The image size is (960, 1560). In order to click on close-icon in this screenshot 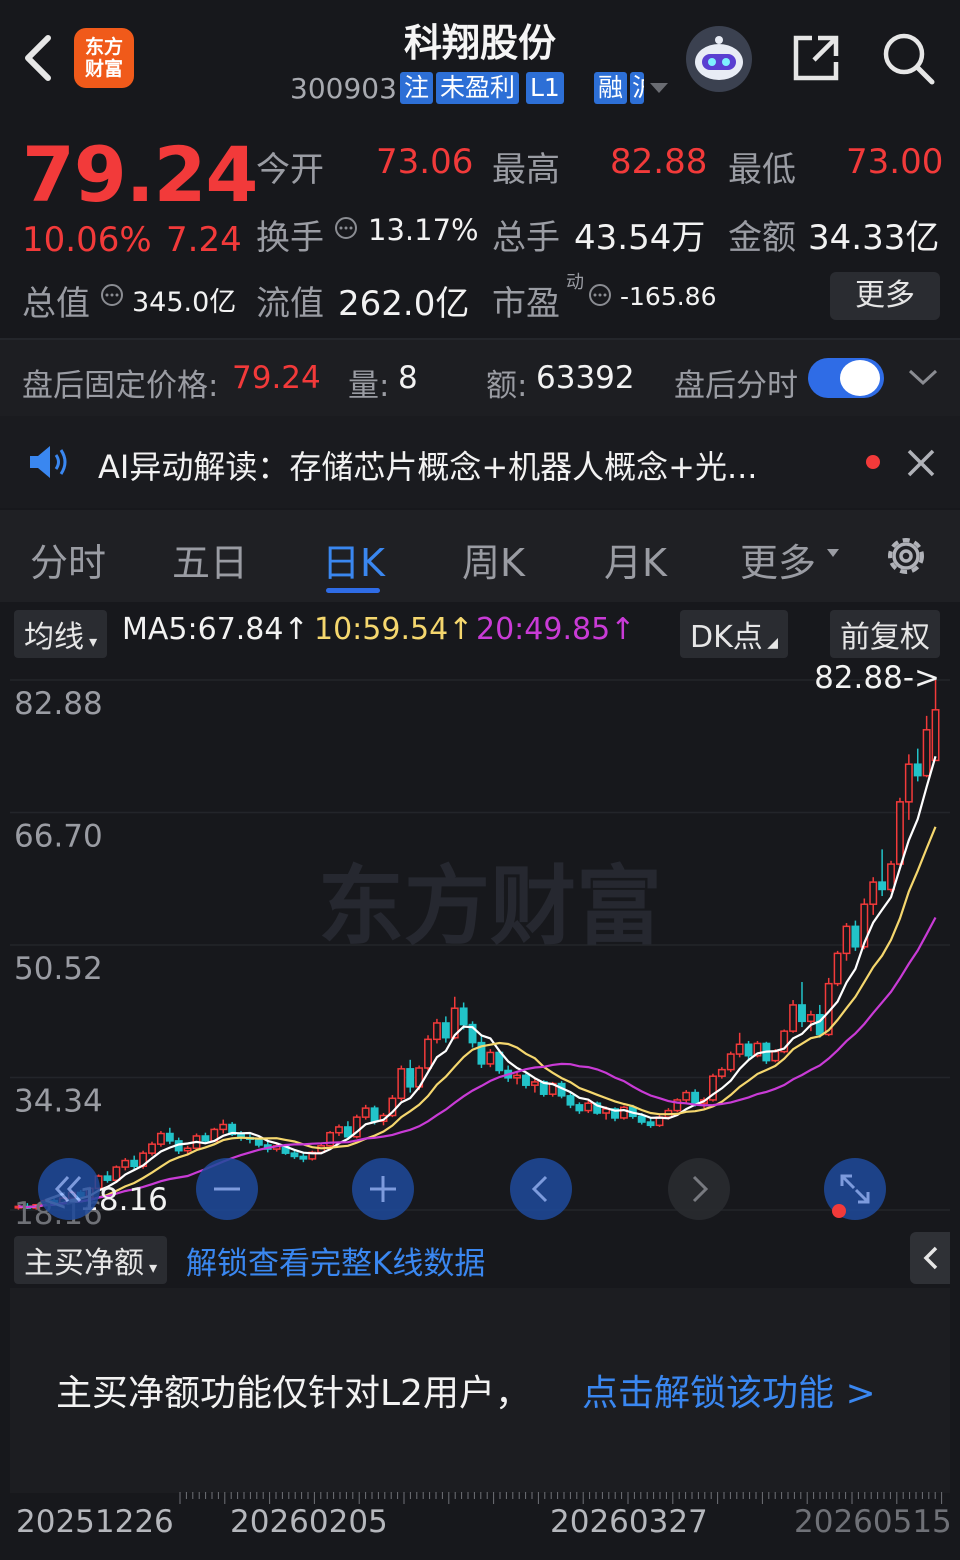, I will do `click(921, 463)`.